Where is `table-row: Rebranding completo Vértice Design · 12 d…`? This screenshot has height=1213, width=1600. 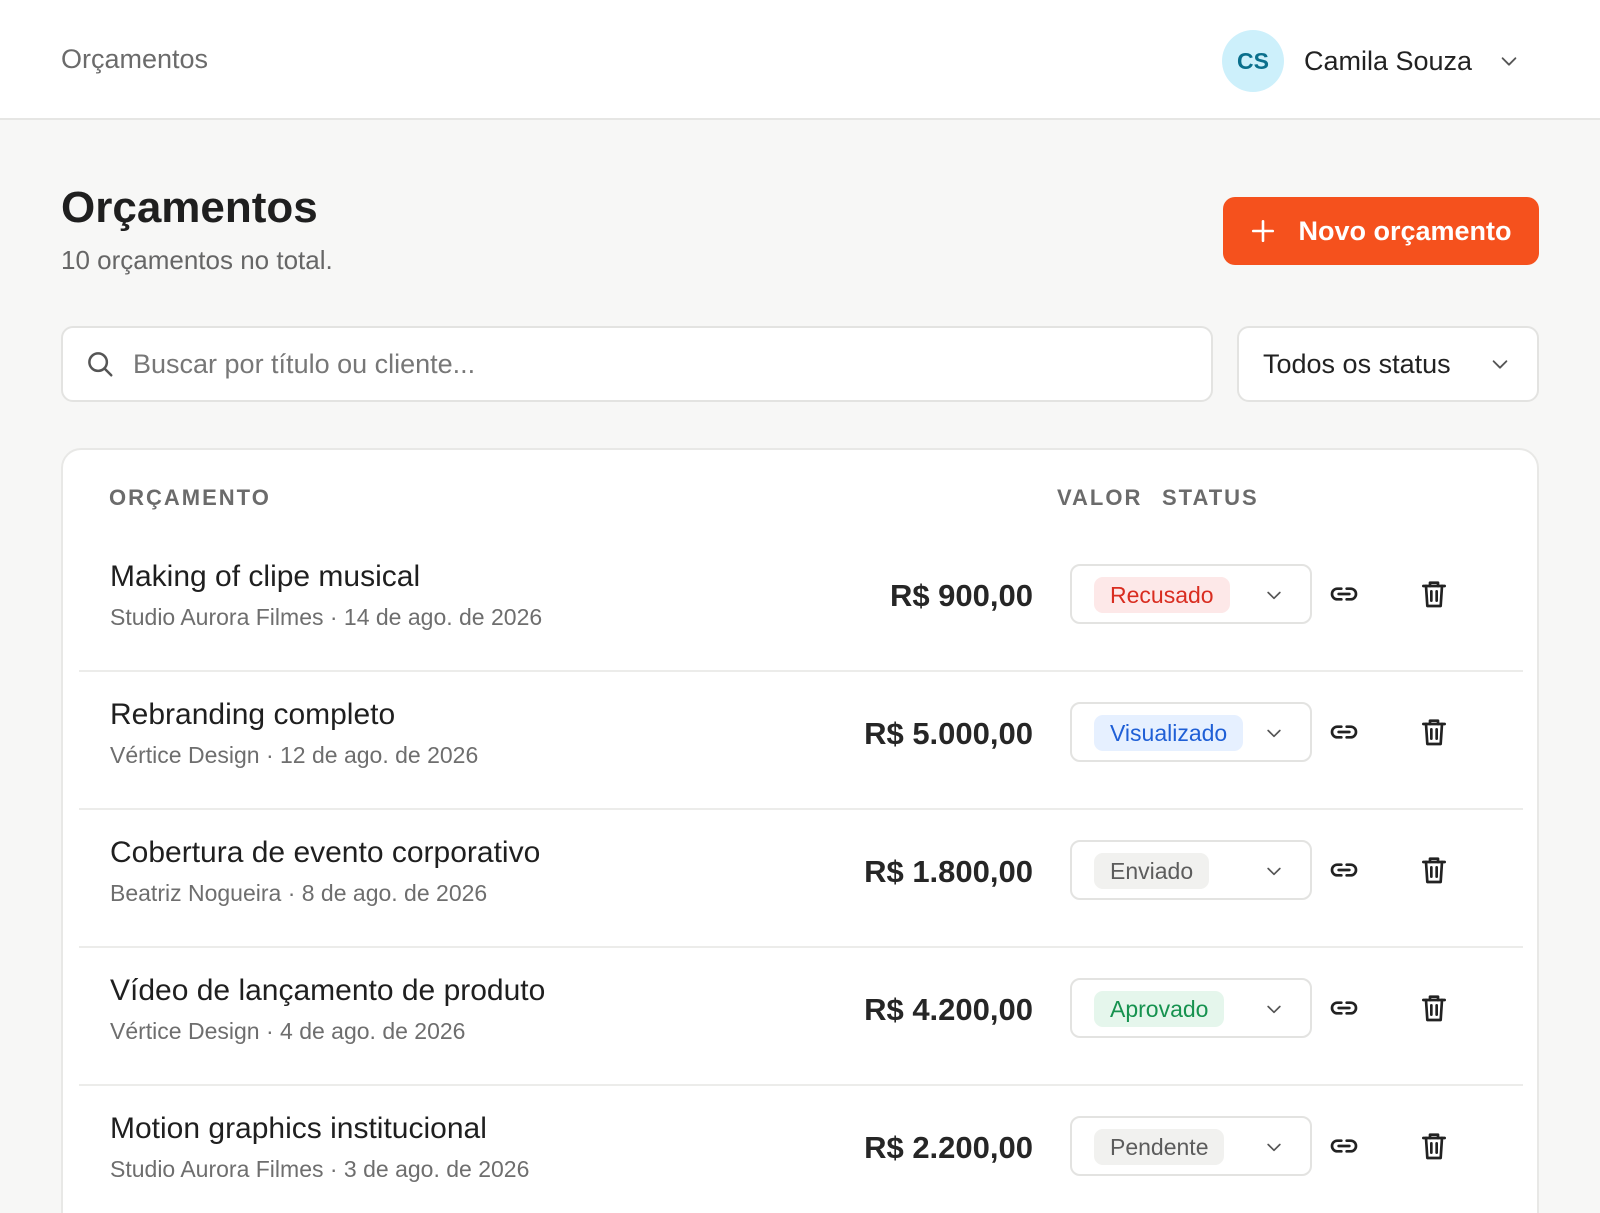 table-row: Rebranding completo Vértice Design · 12 d… is located at coordinates (801, 742).